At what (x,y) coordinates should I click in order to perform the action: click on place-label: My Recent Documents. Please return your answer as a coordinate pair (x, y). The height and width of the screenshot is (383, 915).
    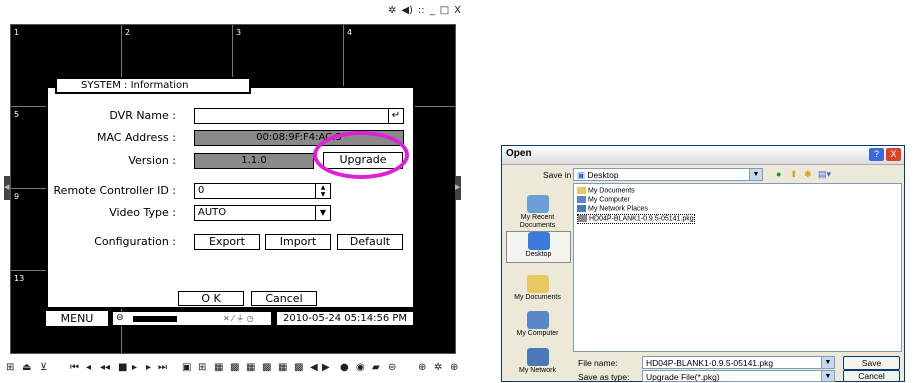
    Looking at the image, I should click on (537, 221).